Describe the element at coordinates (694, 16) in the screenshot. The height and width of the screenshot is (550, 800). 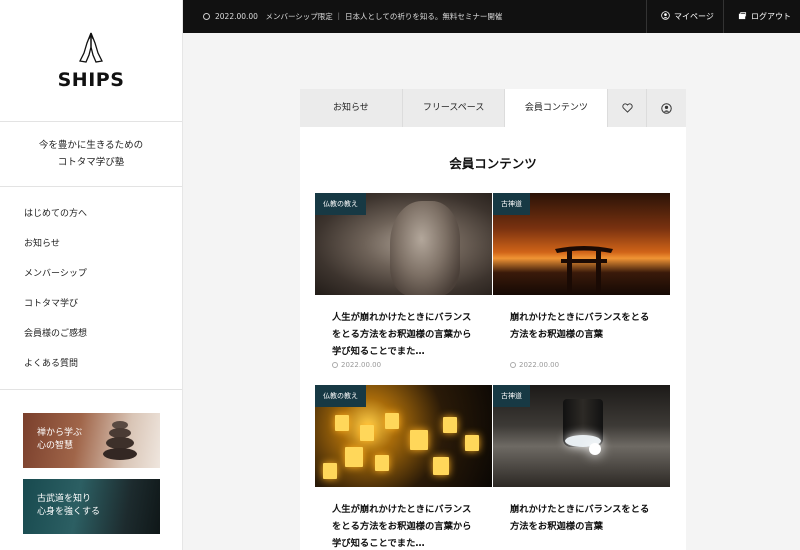
I see `mypage-label: マイページ` at that location.